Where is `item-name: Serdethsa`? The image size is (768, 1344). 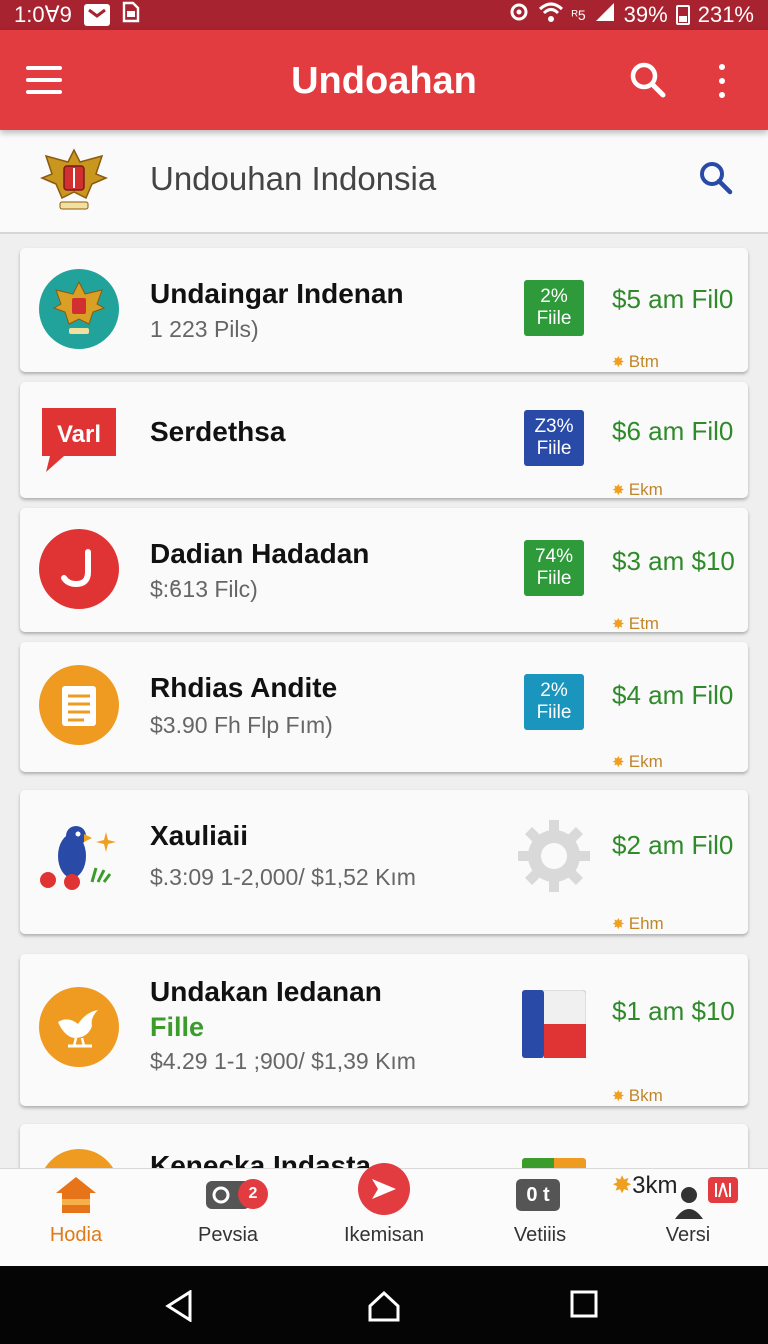 item-name: Serdethsa is located at coordinates (218, 431).